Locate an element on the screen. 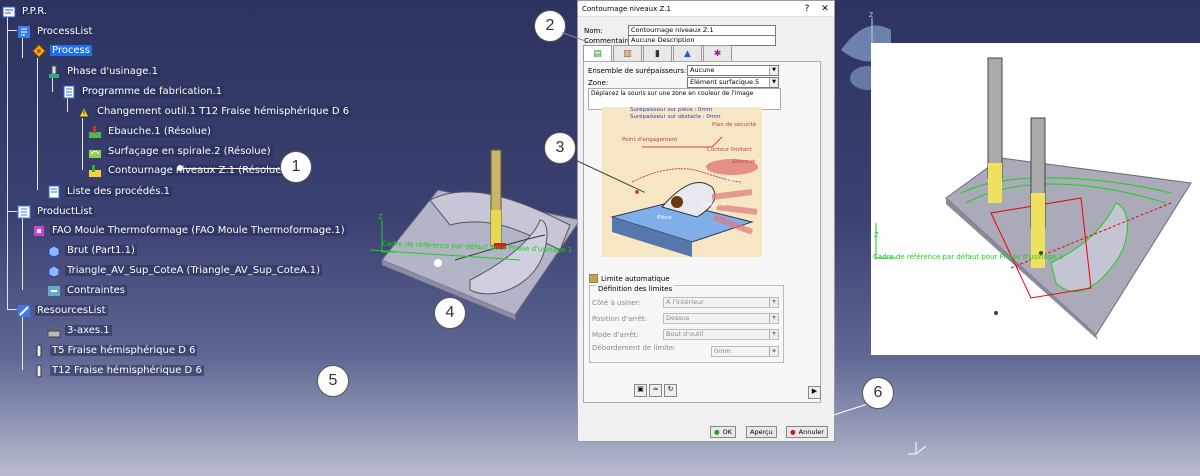 This screenshot has width=1200, height=476. tool-replay-icon: ▶ is located at coordinates (814, 392).